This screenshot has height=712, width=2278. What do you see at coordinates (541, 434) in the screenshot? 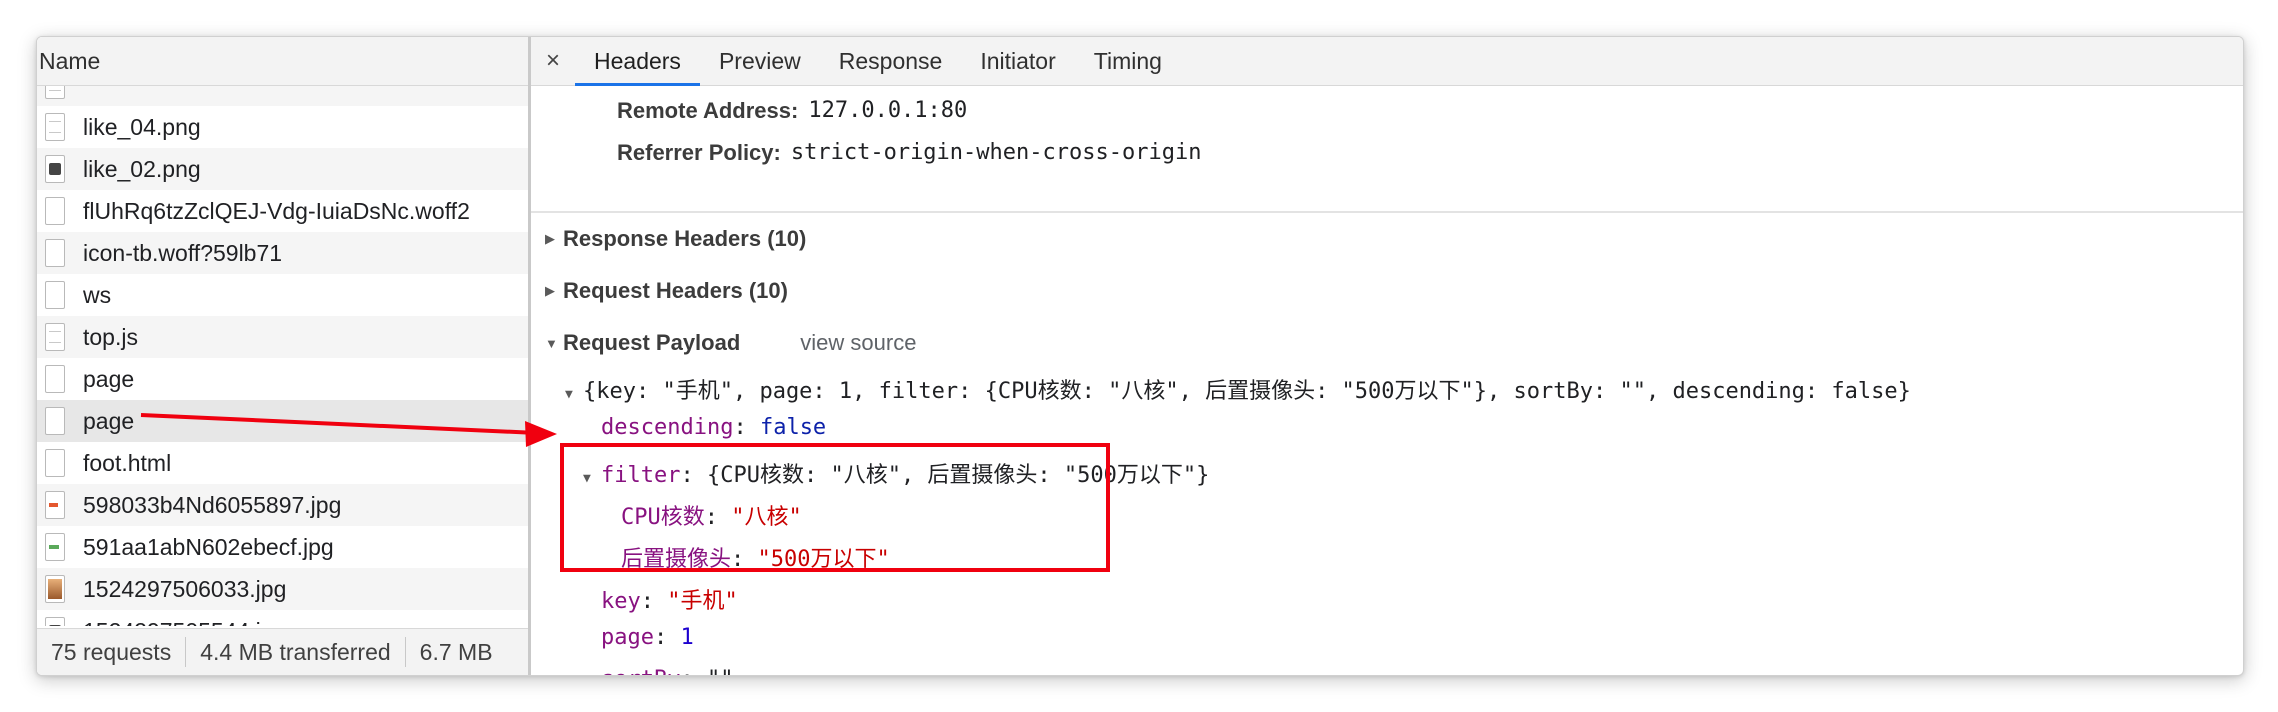
I see `annotation-arrow-head` at bounding box center [541, 434].